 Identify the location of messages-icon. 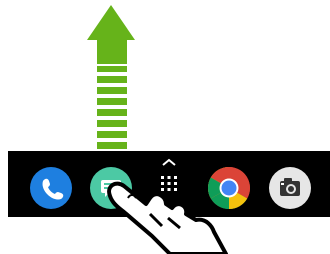
(111, 188).